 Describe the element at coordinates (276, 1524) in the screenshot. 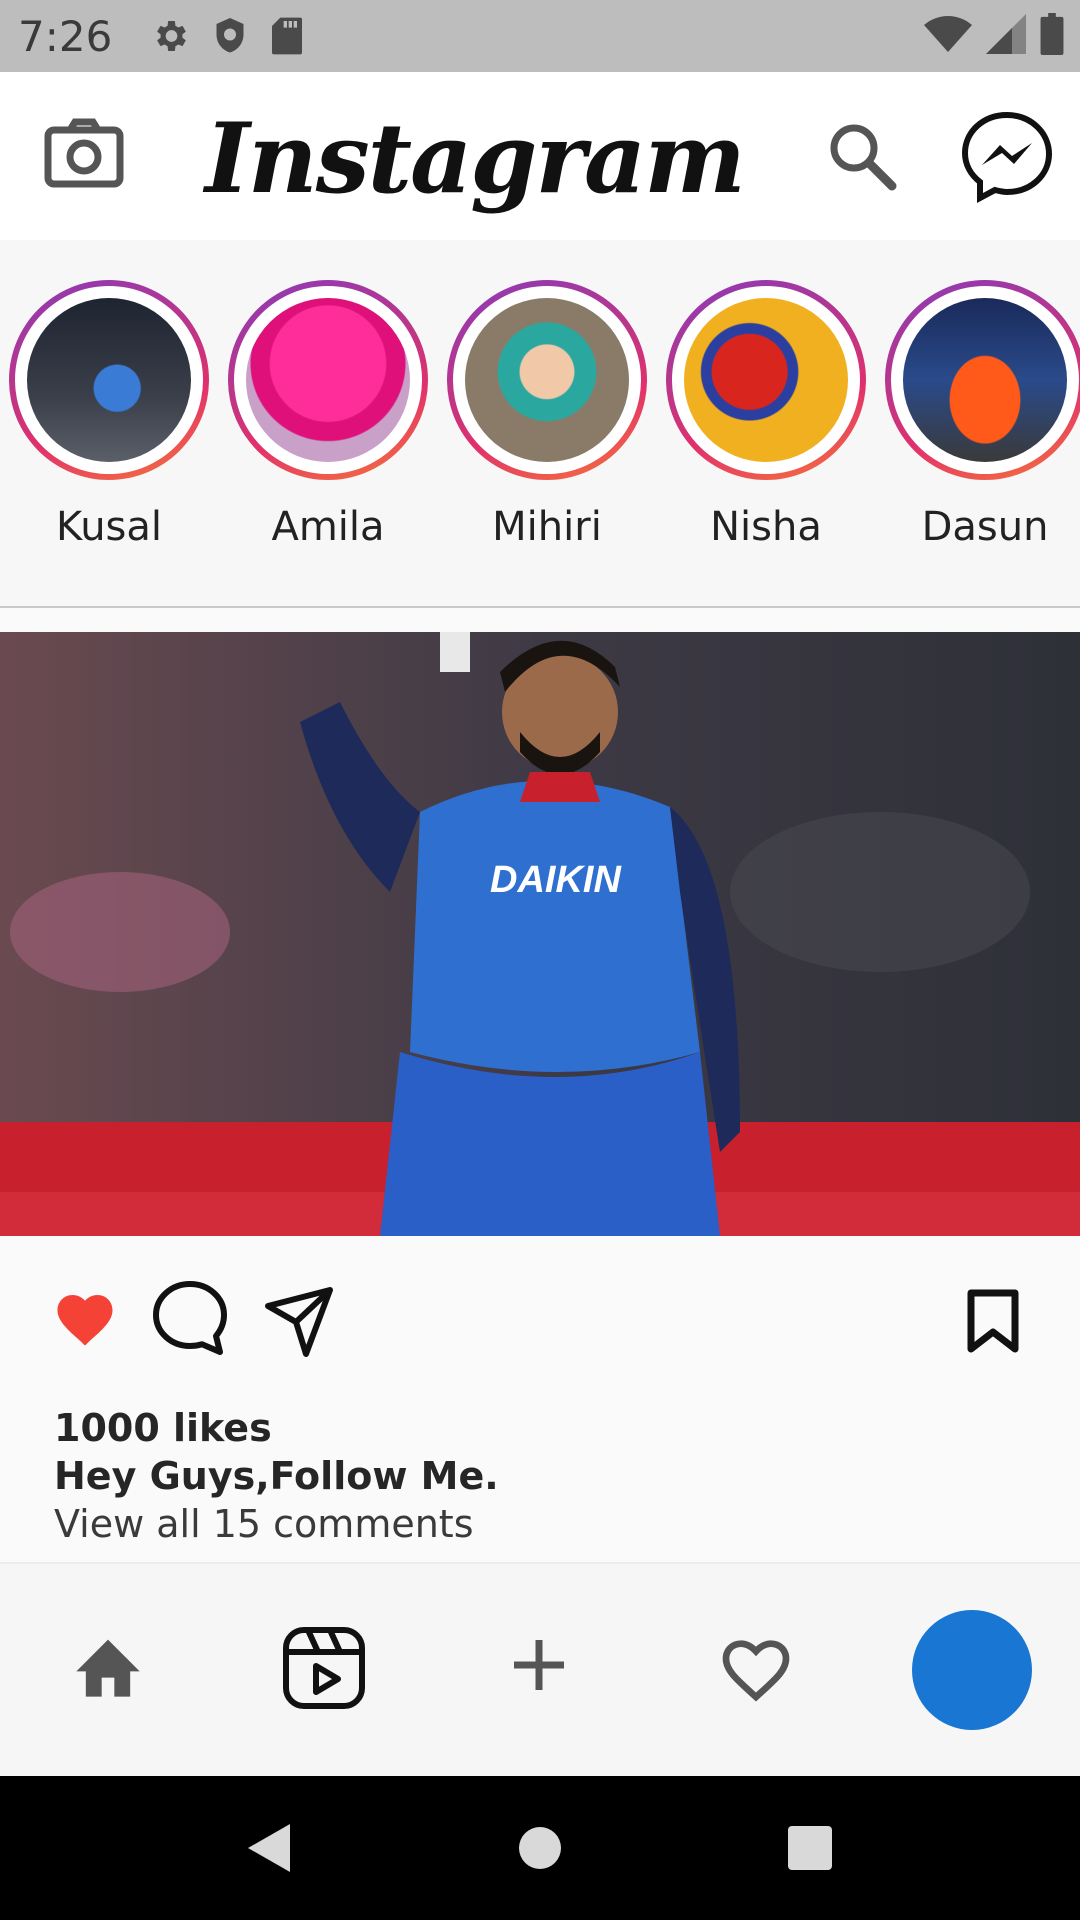

I see `view-comments-link: View all 15 comments` at that location.